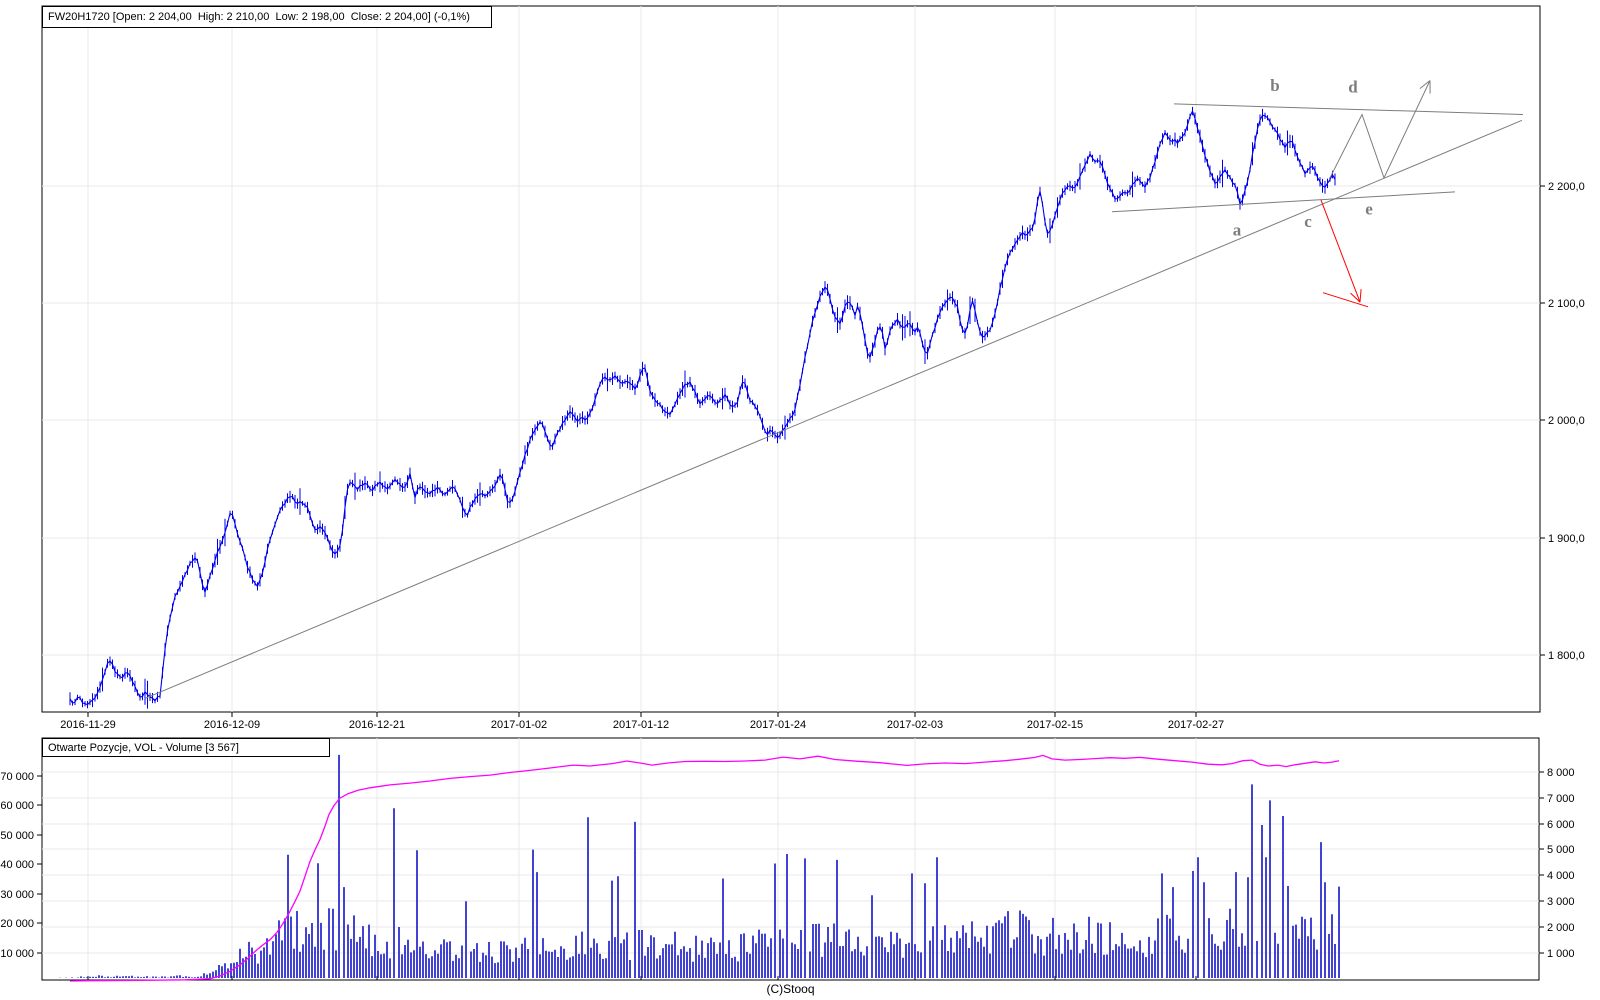 The height and width of the screenshot is (1000, 1600). Describe the element at coordinates (519, 725) in the screenshot. I see `price-x-axis-label: 2017-01-02` at that location.